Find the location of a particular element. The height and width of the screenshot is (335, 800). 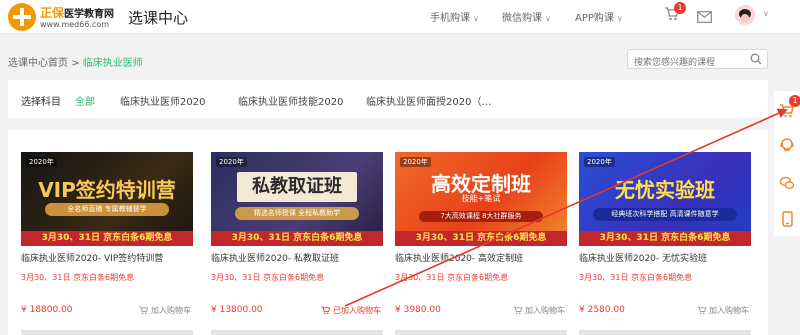

logo-brand: 正保医学教育网 is located at coordinates (77, 12).